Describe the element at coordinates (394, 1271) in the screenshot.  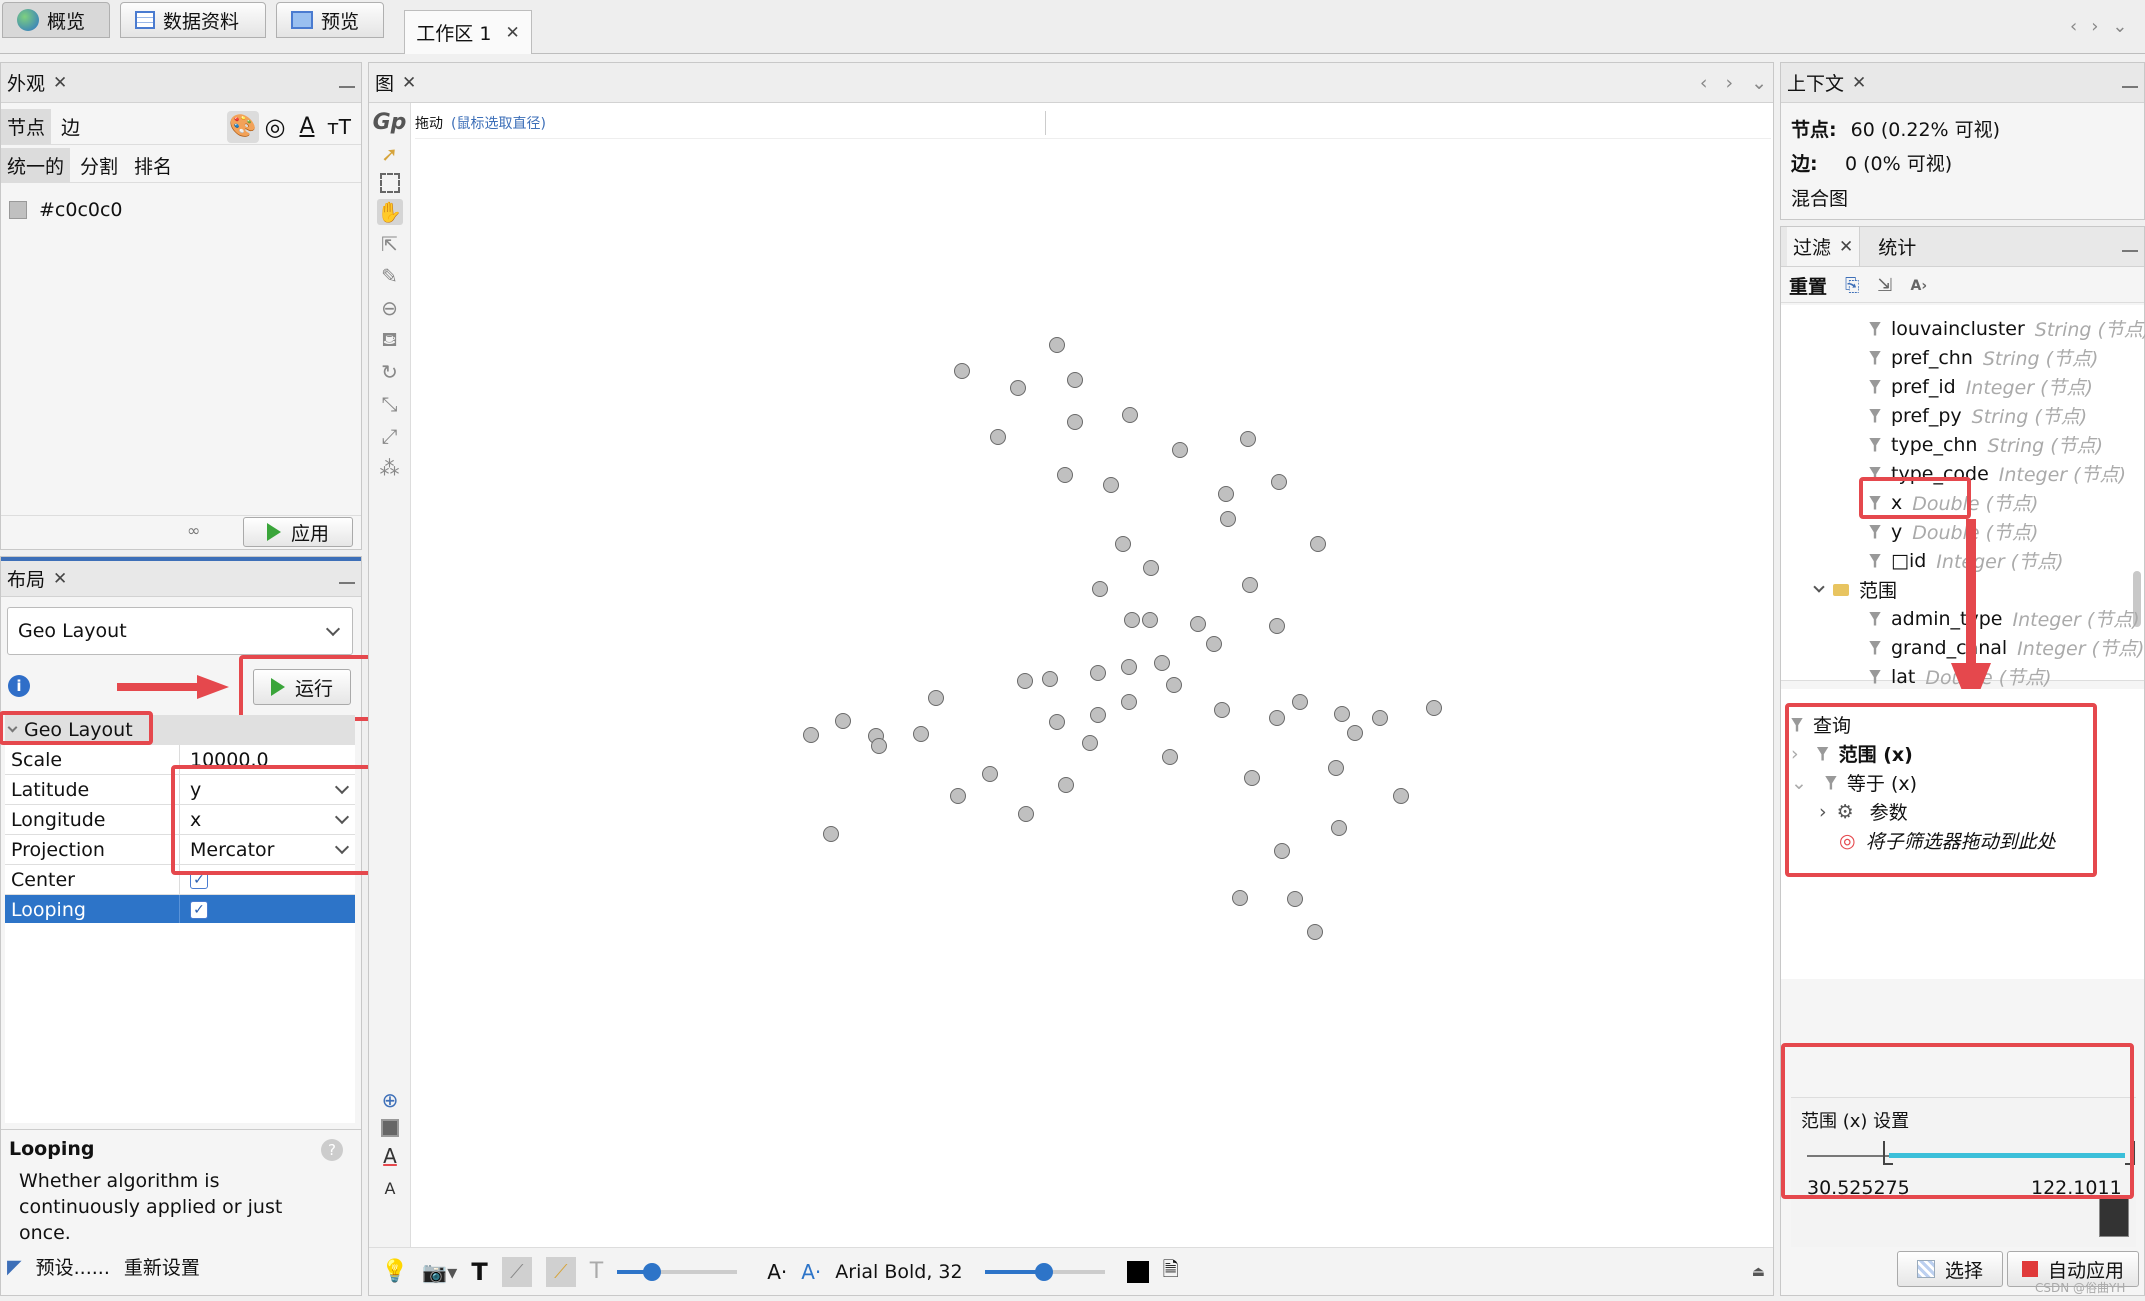
I see `lightbulb-icon: 💡` at that location.